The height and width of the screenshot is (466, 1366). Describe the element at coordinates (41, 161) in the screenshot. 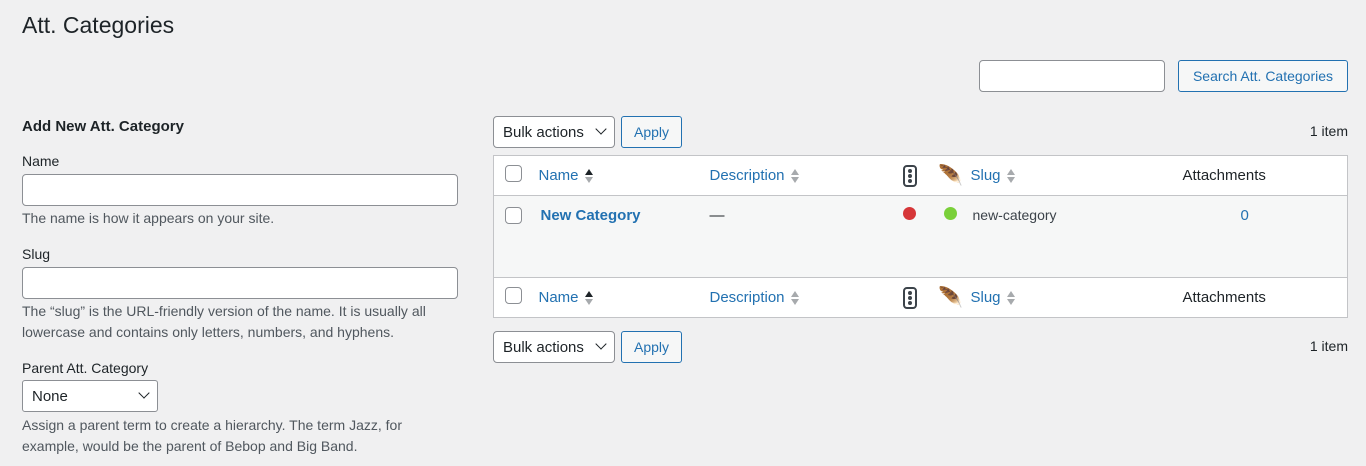

I see `name-label: Name` at that location.